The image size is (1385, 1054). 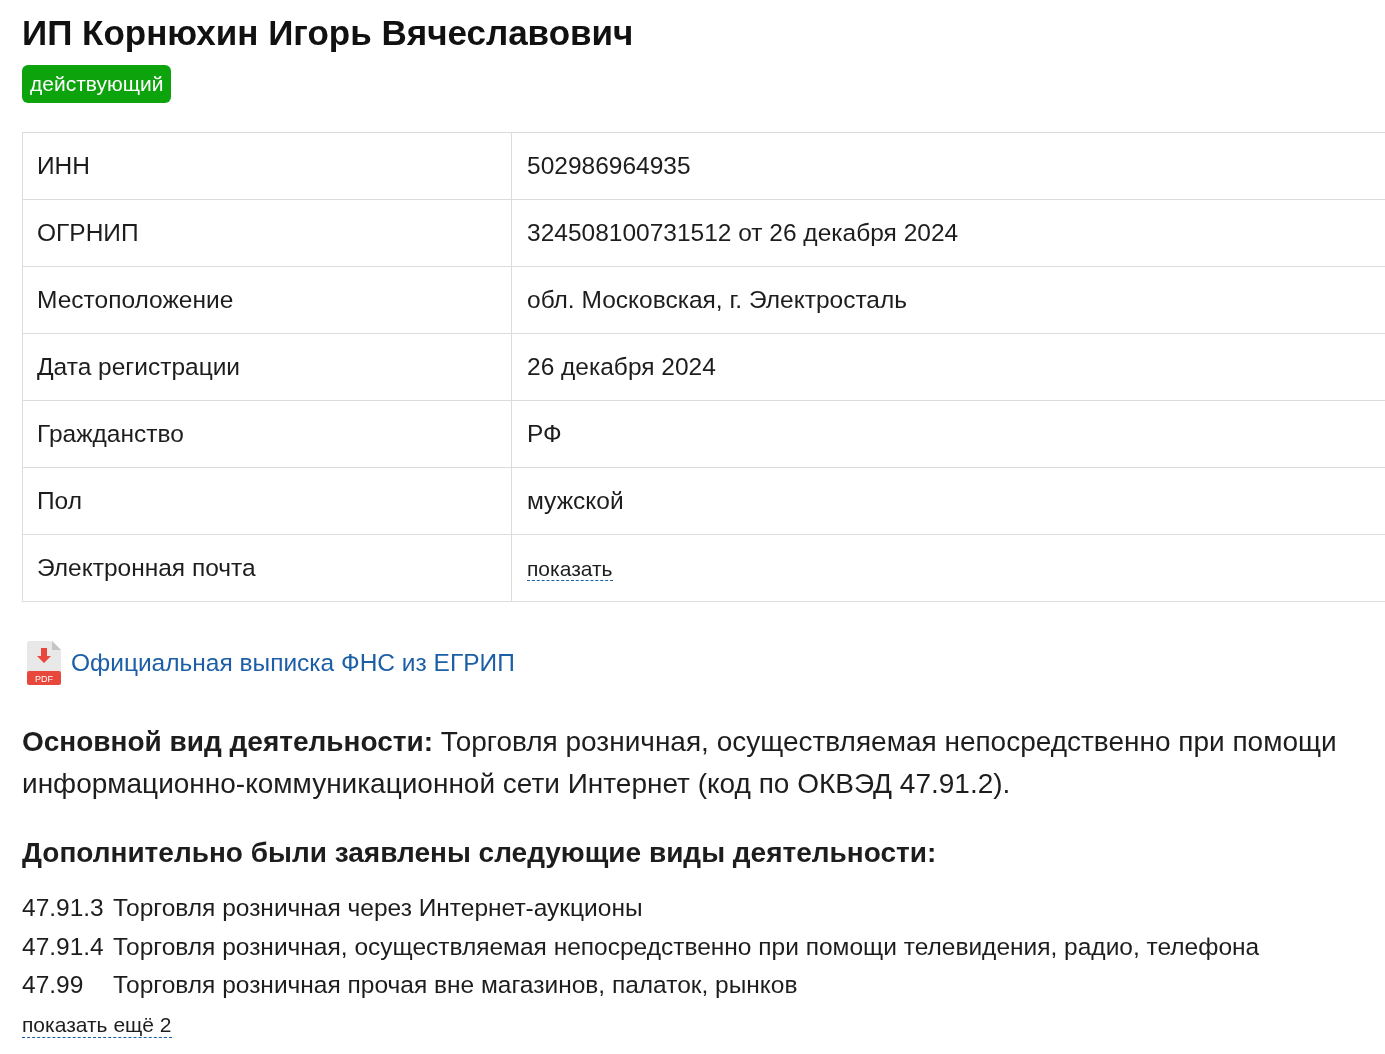 I want to click on main-activity-text: Основной вид деятельности: Торговля розничная, осуществляемая непосредственно при помощи информационно-коммуникационной сети Интернет (код по ОКВЭД 47.91.2)., so click(x=680, y=763).